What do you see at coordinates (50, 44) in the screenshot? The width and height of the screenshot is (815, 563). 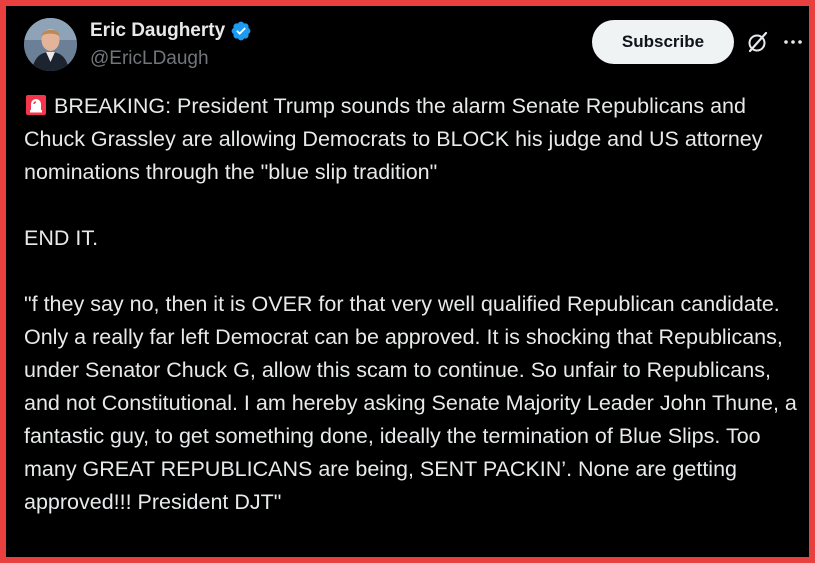 I see `avatar` at bounding box center [50, 44].